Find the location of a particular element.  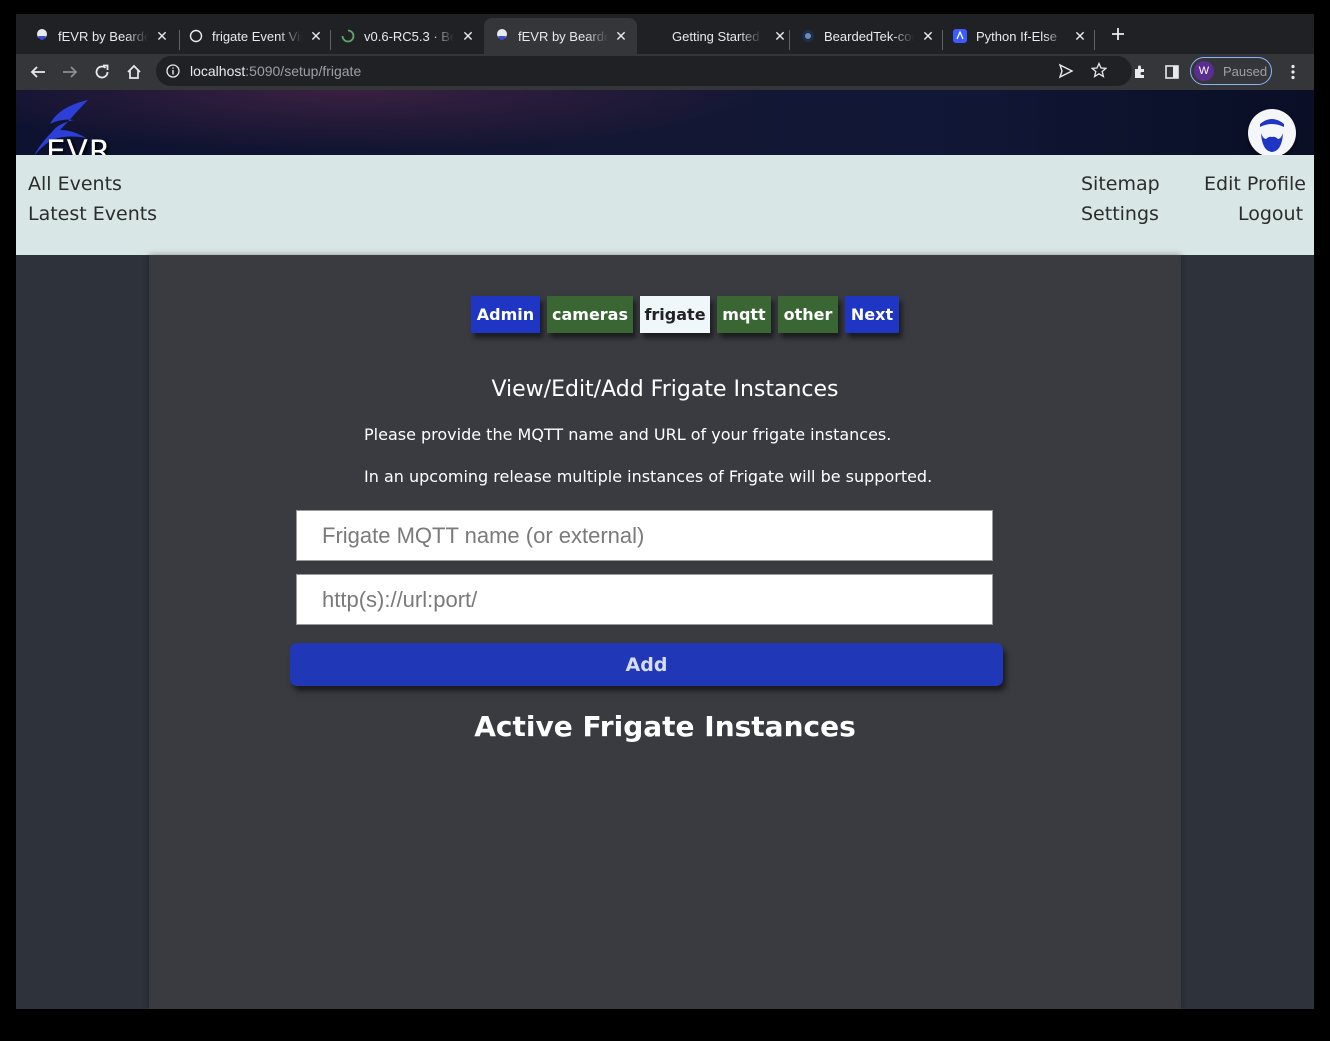

kebab-menu-icon is located at coordinates (1293, 72).